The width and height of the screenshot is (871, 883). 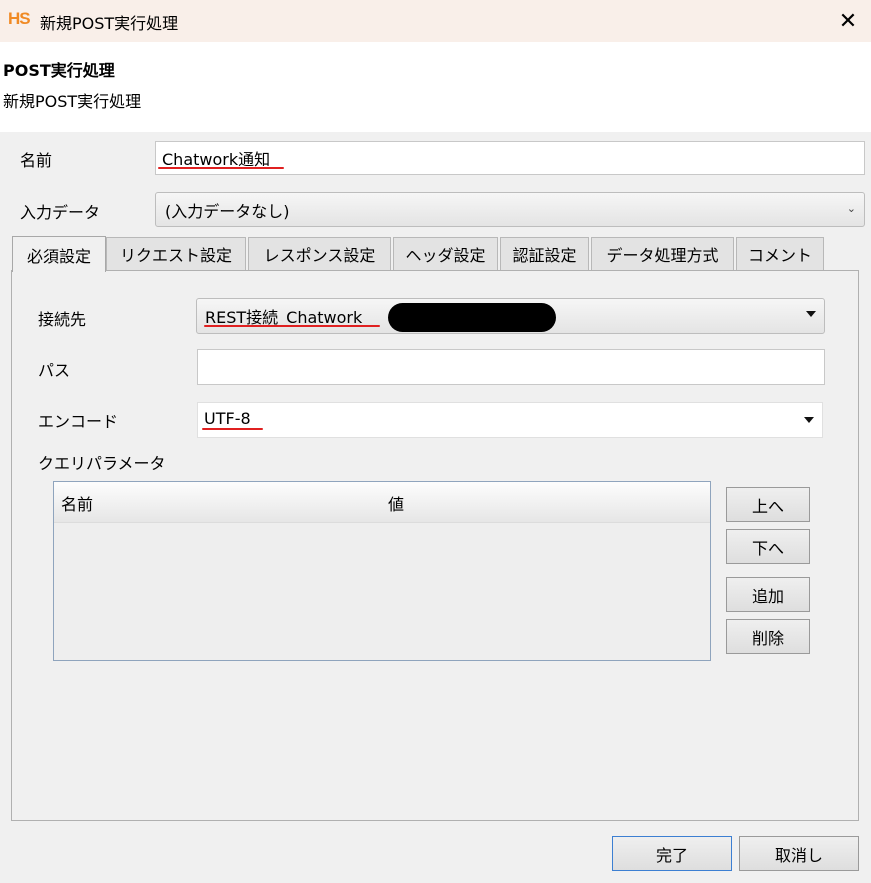 I want to click on tab-request: リクエスト設定, so click(x=176, y=253).